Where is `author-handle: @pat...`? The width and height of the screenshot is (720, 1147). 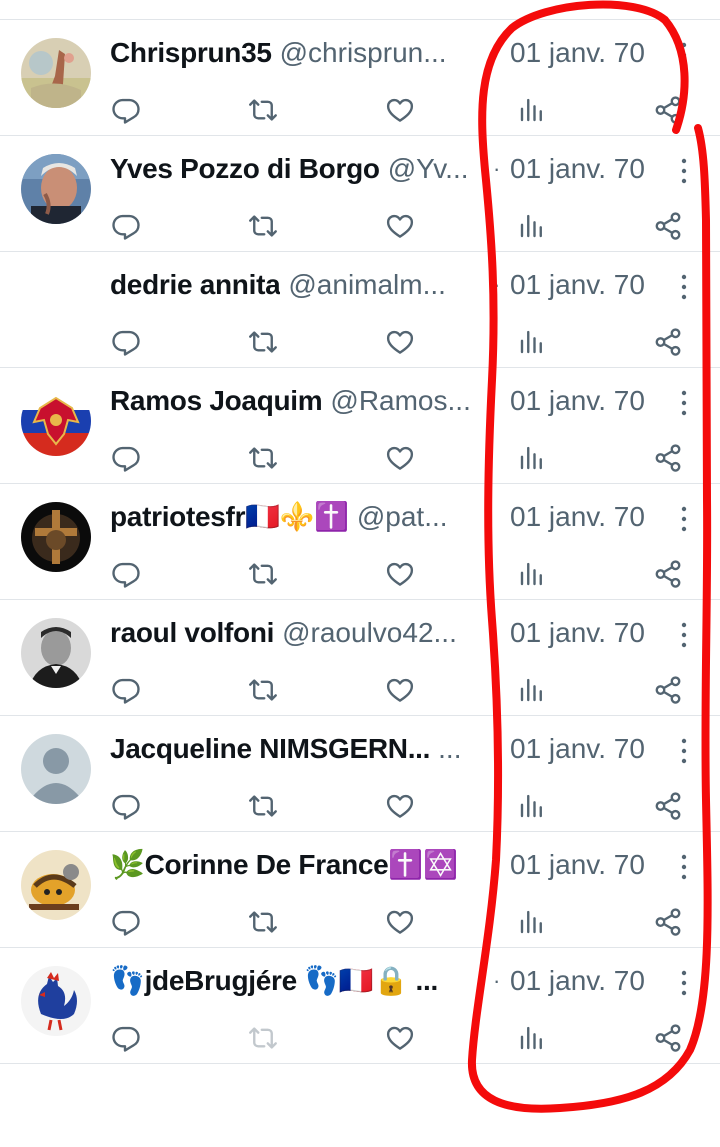 author-handle: @pat... is located at coordinates (423, 517).